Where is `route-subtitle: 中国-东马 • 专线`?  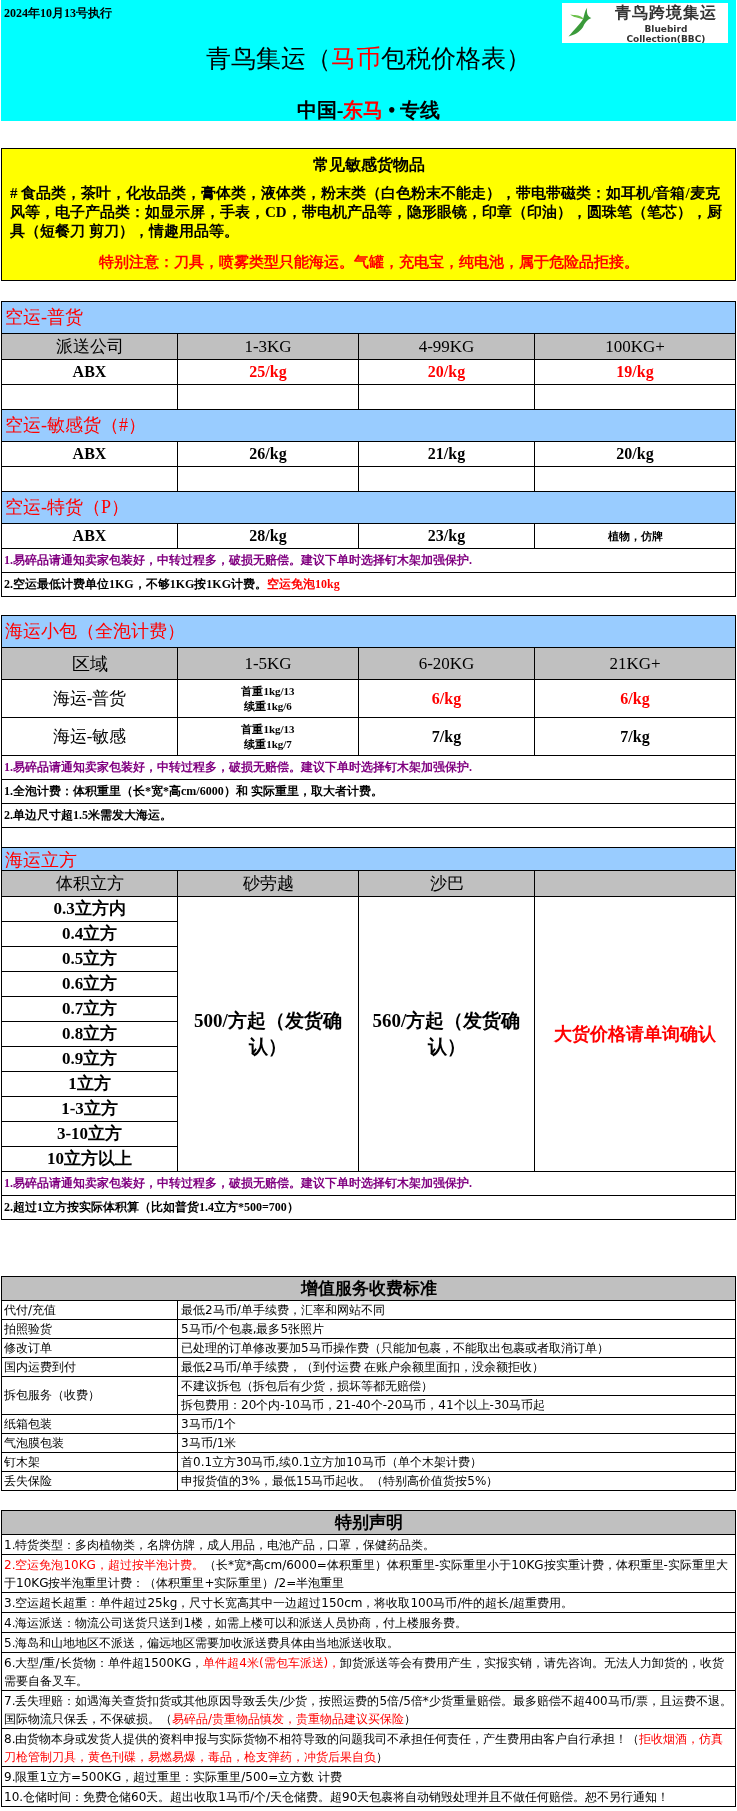 route-subtitle: 中国-东马 • 专线 is located at coordinates (368, 110).